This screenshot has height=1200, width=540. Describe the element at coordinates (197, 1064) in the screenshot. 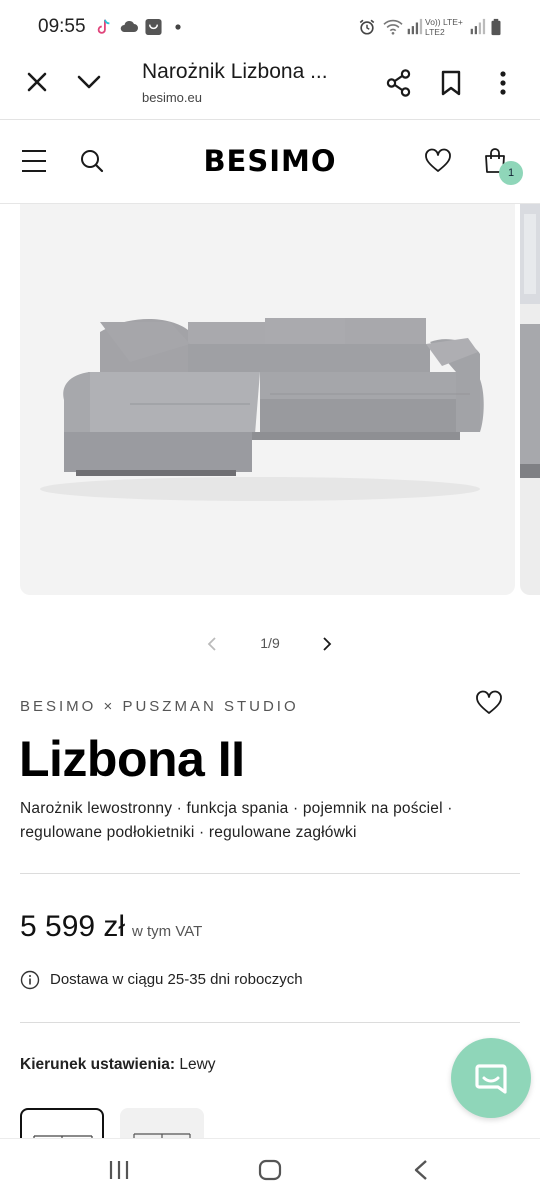

I see `orientation-value: Lewy` at that location.